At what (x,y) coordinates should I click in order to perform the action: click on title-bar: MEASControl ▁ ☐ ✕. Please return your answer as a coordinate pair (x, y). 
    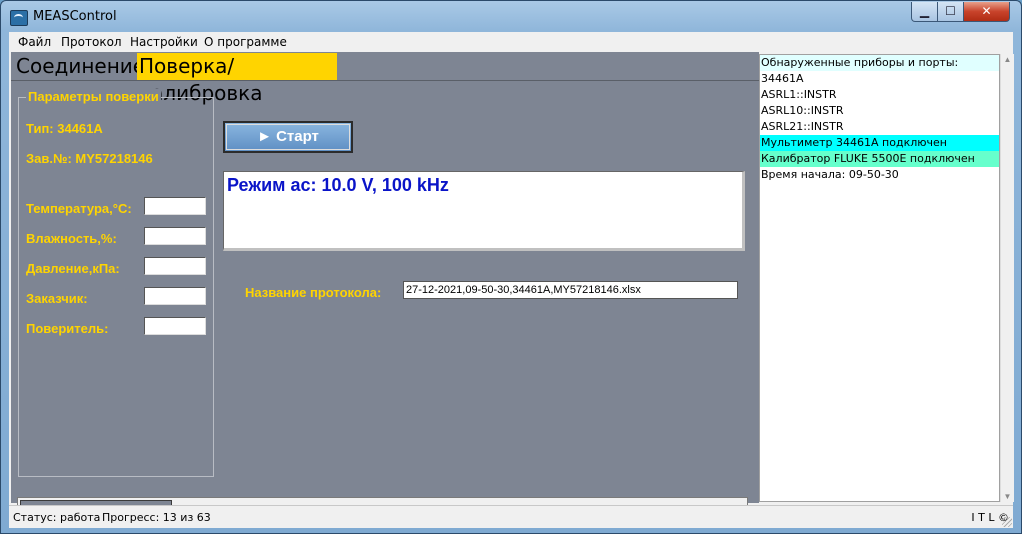
    Looking at the image, I should click on (511, 17).